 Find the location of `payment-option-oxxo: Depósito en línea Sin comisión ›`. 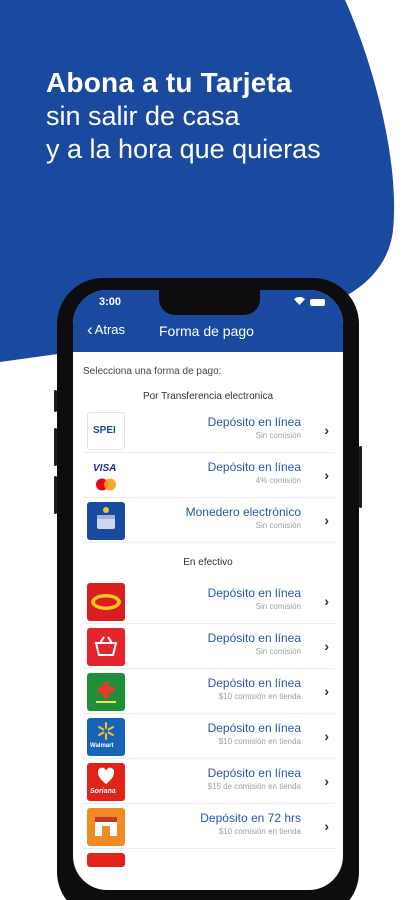

payment-option-oxxo: Depósito en línea Sin comisión › is located at coordinates (209, 602).